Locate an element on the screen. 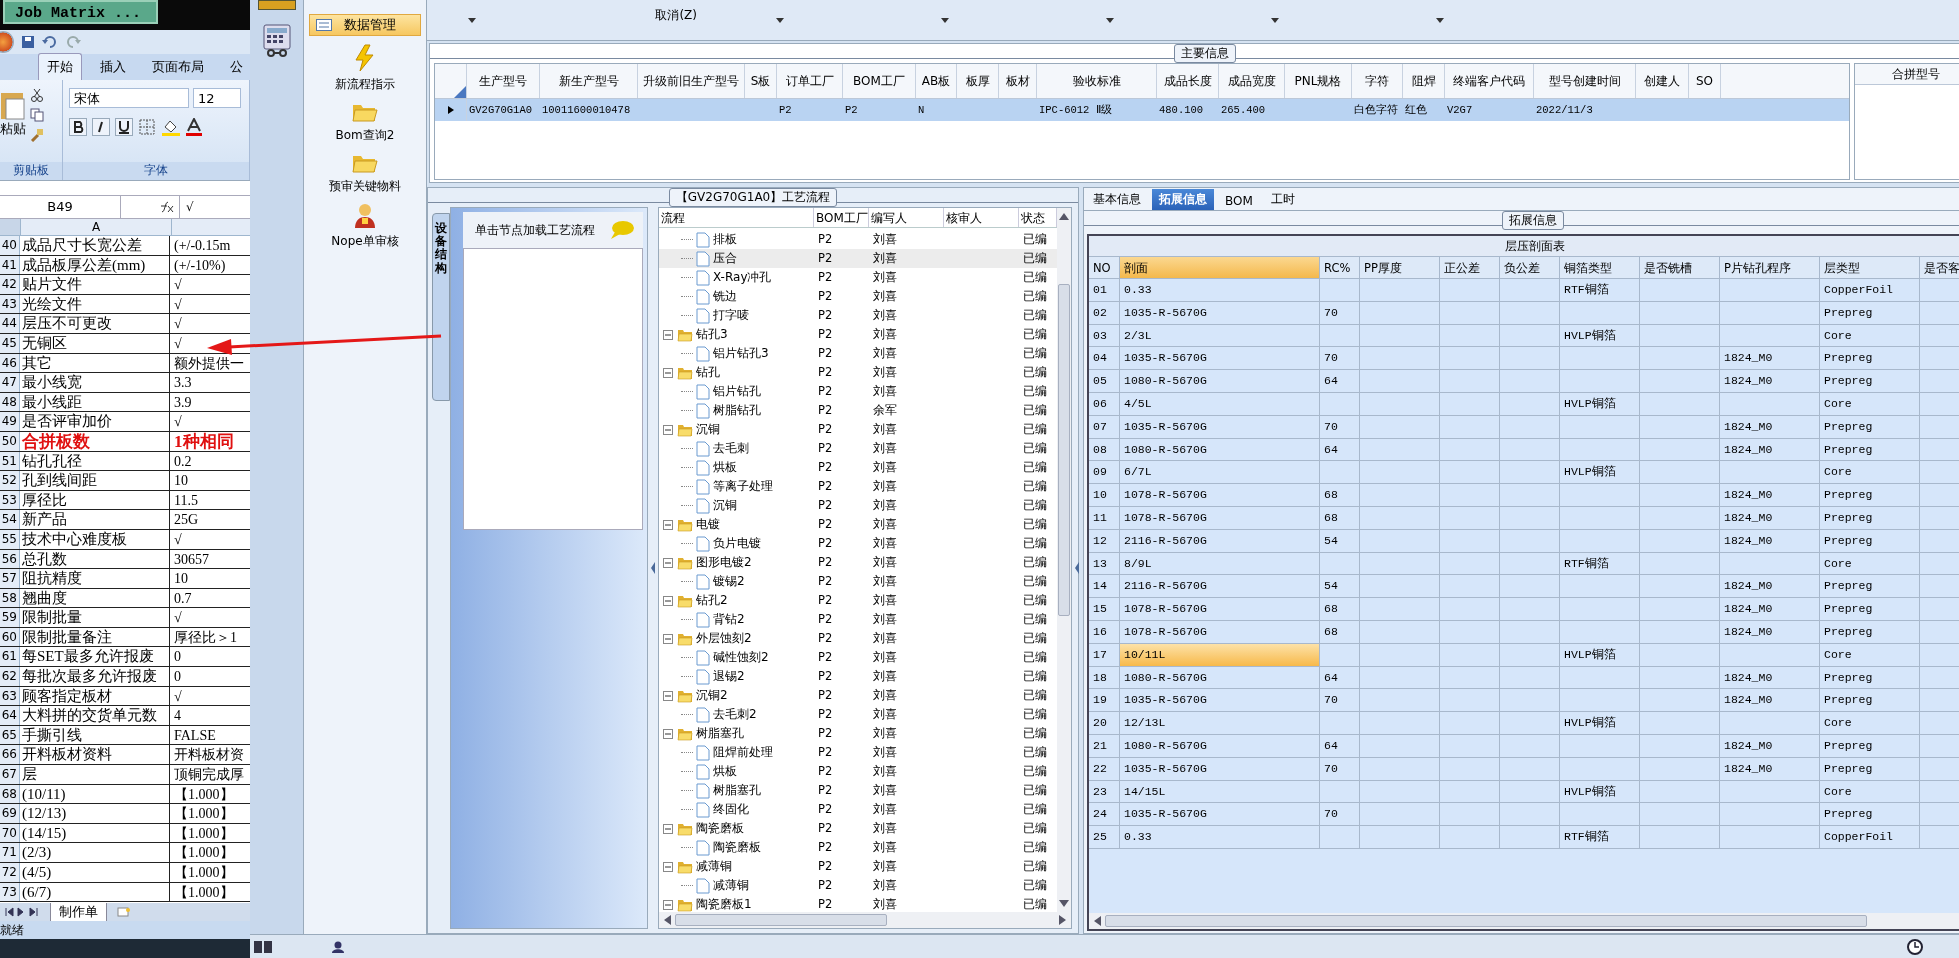 Image resolution: width=1959 pixels, height=958 pixels. column-header: 板厚 is located at coordinates (978, 81).